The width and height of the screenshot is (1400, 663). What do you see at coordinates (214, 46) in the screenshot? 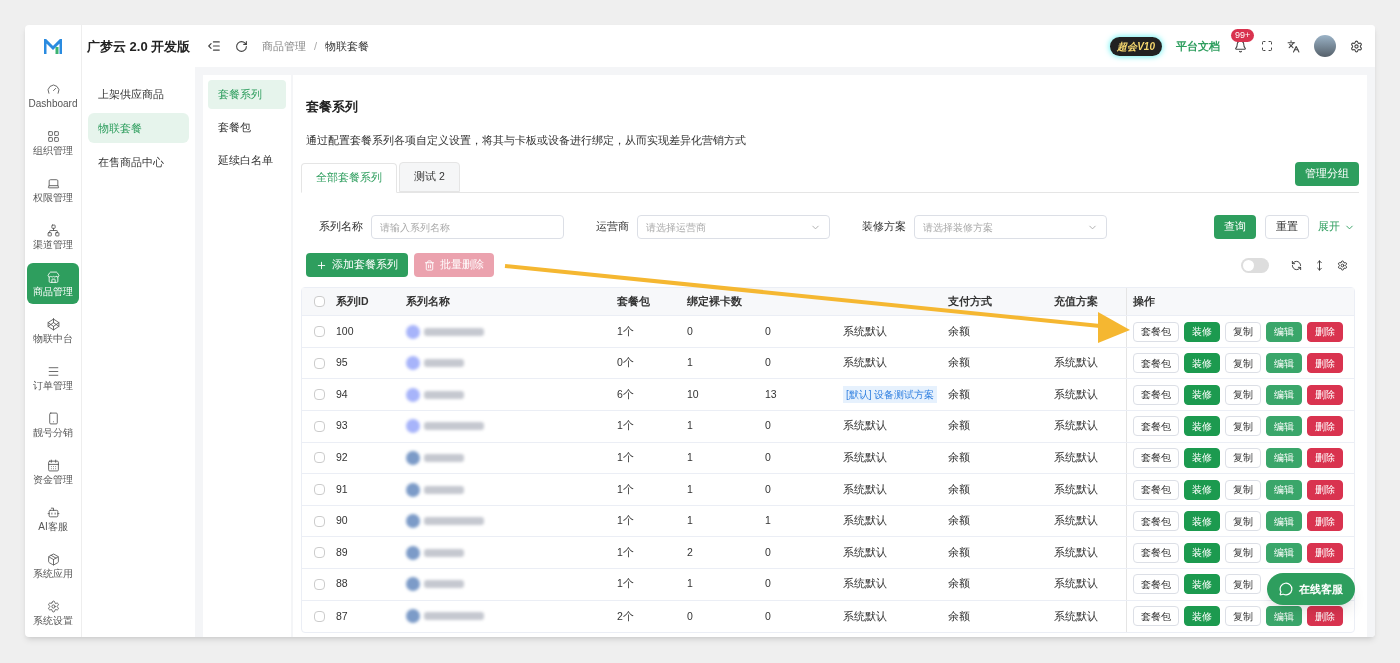
I see `collapse-menu-icon` at bounding box center [214, 46].